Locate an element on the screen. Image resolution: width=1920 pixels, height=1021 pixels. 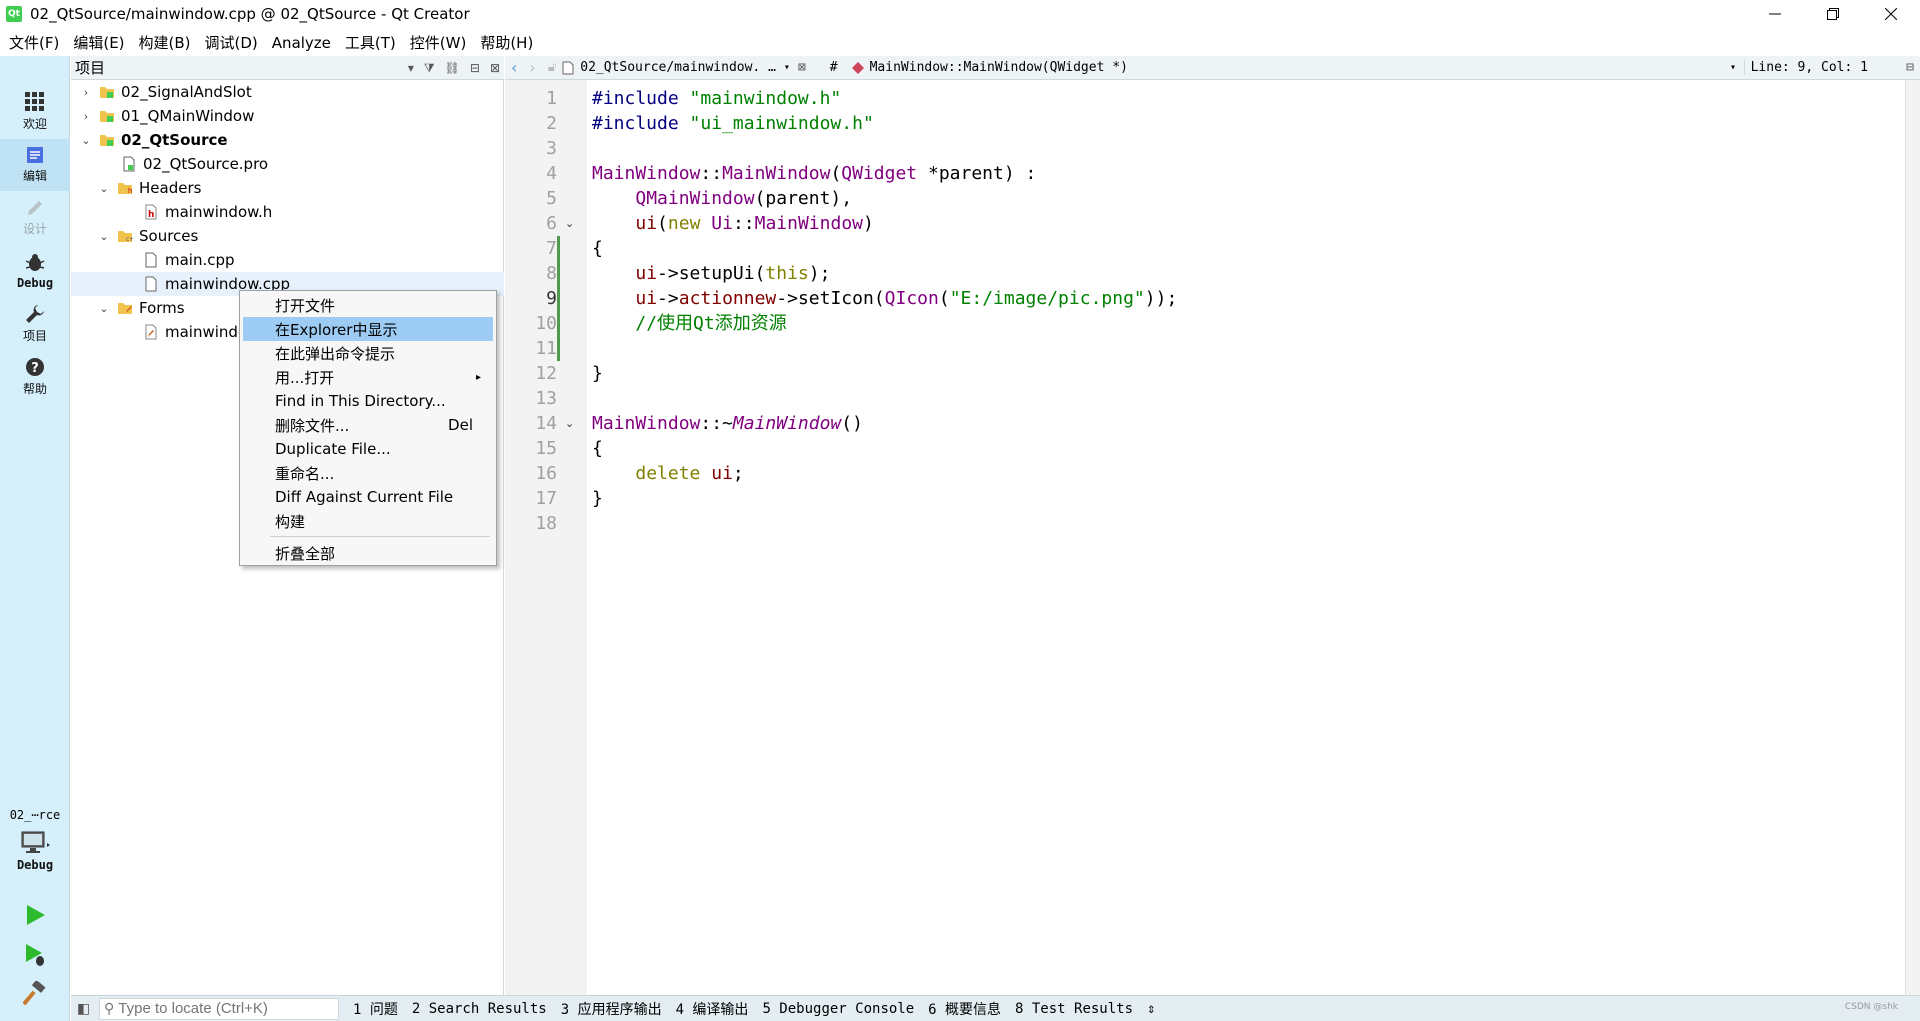
run-button is located at coordinates (35, 915).